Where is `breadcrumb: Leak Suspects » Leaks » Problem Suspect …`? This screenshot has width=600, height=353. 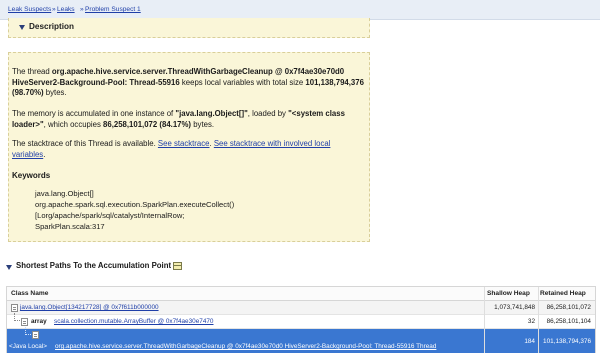 breadcrumb: Leak Suspects » Leaks » Problem Suspect … is located at coordinates (300, 10).